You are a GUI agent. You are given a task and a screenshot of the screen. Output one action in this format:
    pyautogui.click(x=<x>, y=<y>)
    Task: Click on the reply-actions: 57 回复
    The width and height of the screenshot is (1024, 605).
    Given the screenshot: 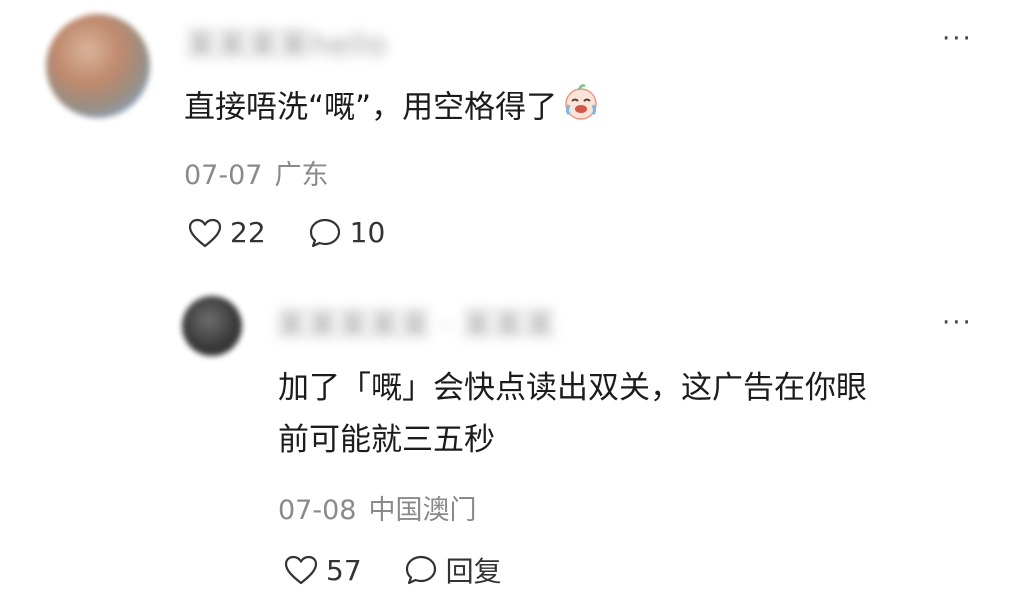 What is the action you would take?
    pyautogui.click(x=393, y=570)
    